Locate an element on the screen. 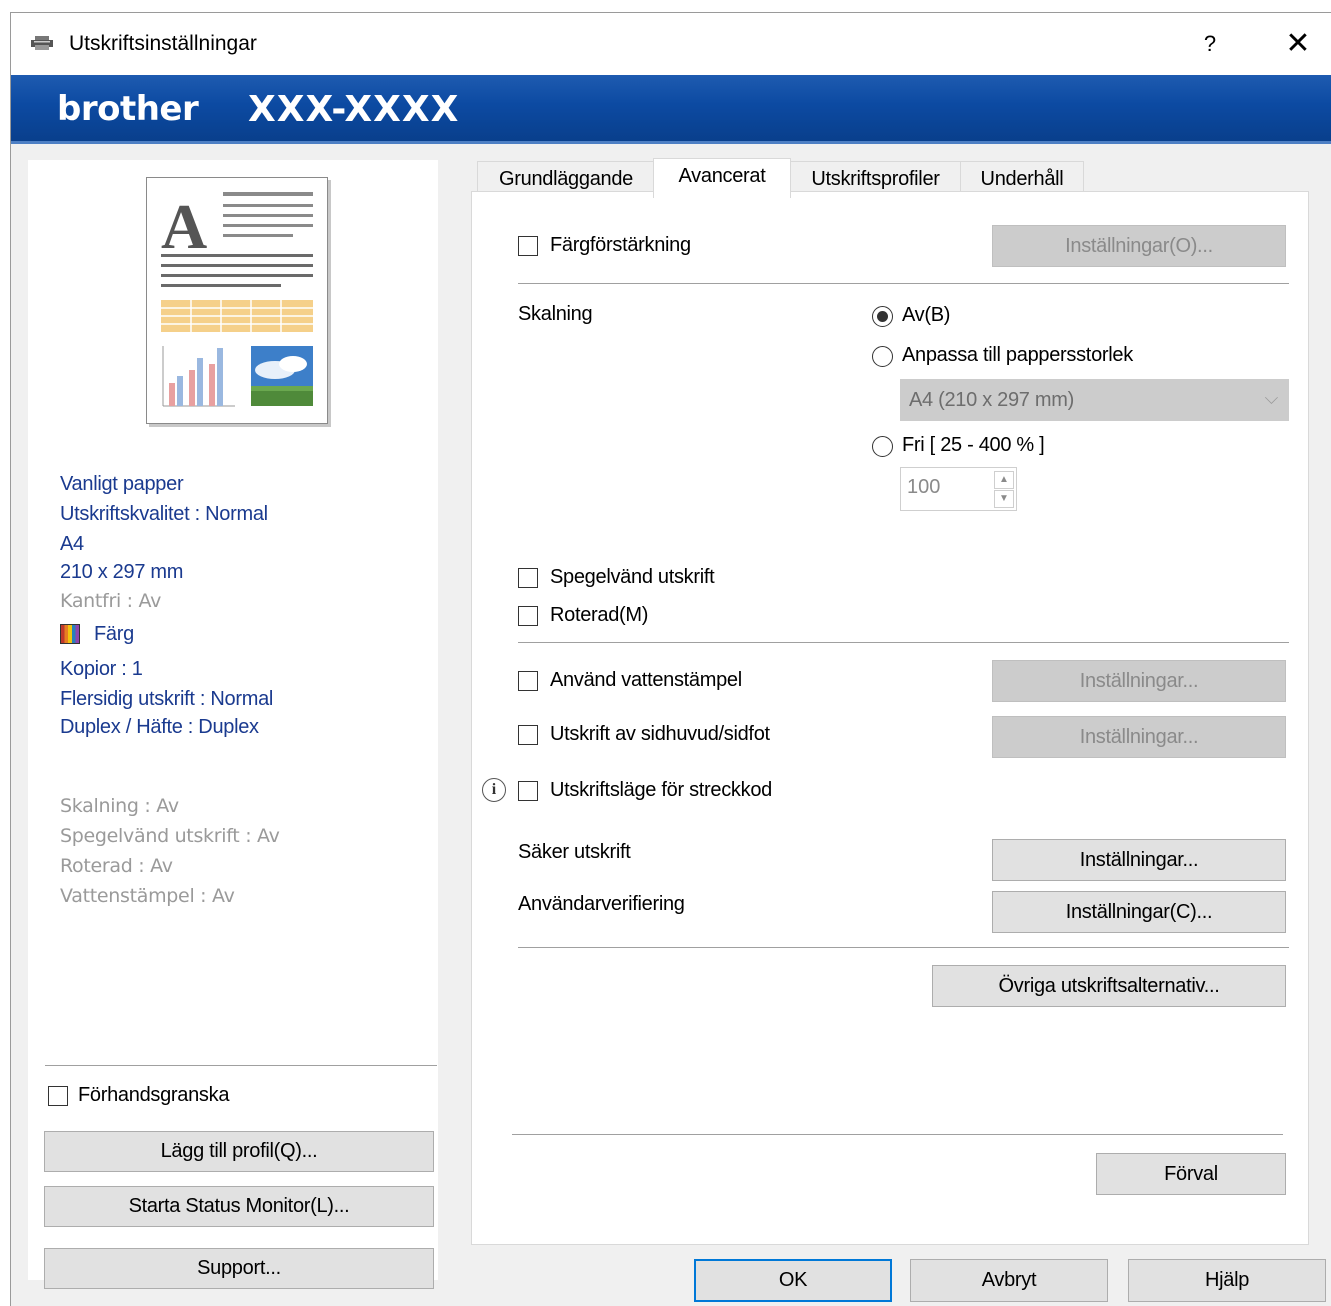  summary-watermark: Vattenstämpel : Av is located at coordinates (147, 896).